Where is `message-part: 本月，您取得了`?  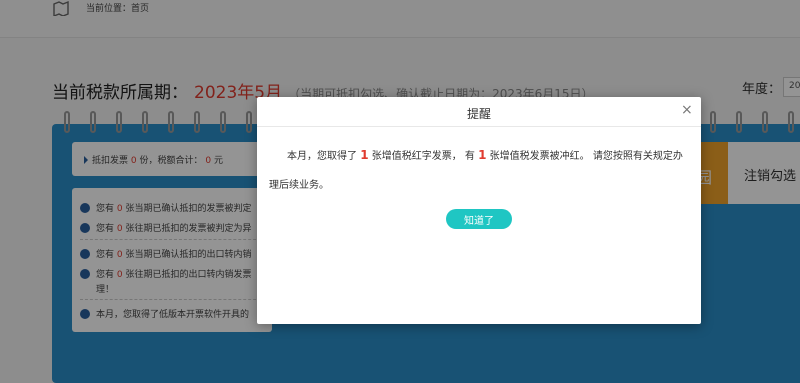 message-part: 本月，您取得了 is located at coordinates (322, 156).